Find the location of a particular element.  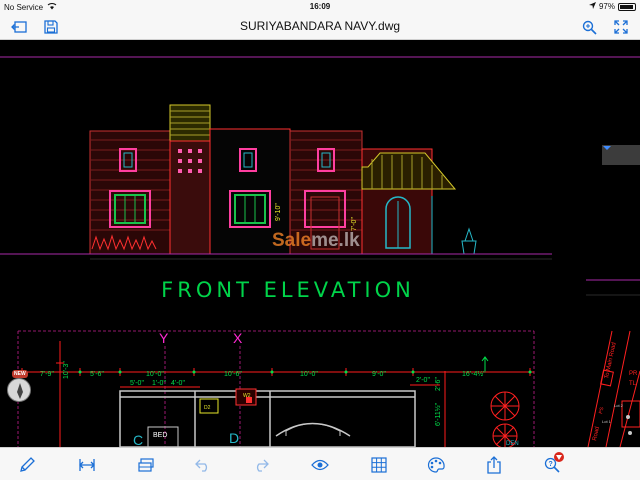

status-bar: No Service 16:09 97% is located at coordinates (320, 7).